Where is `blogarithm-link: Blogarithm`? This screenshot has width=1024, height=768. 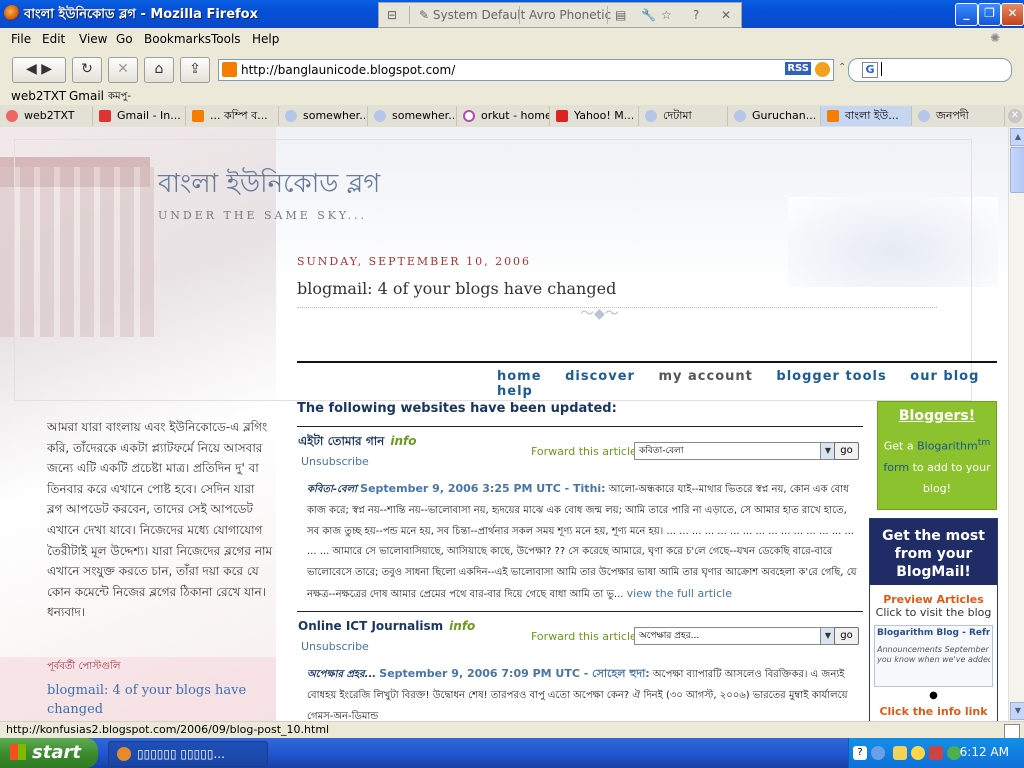
blogarithm-link: Blogarithm is located at coordinates (947, 446).